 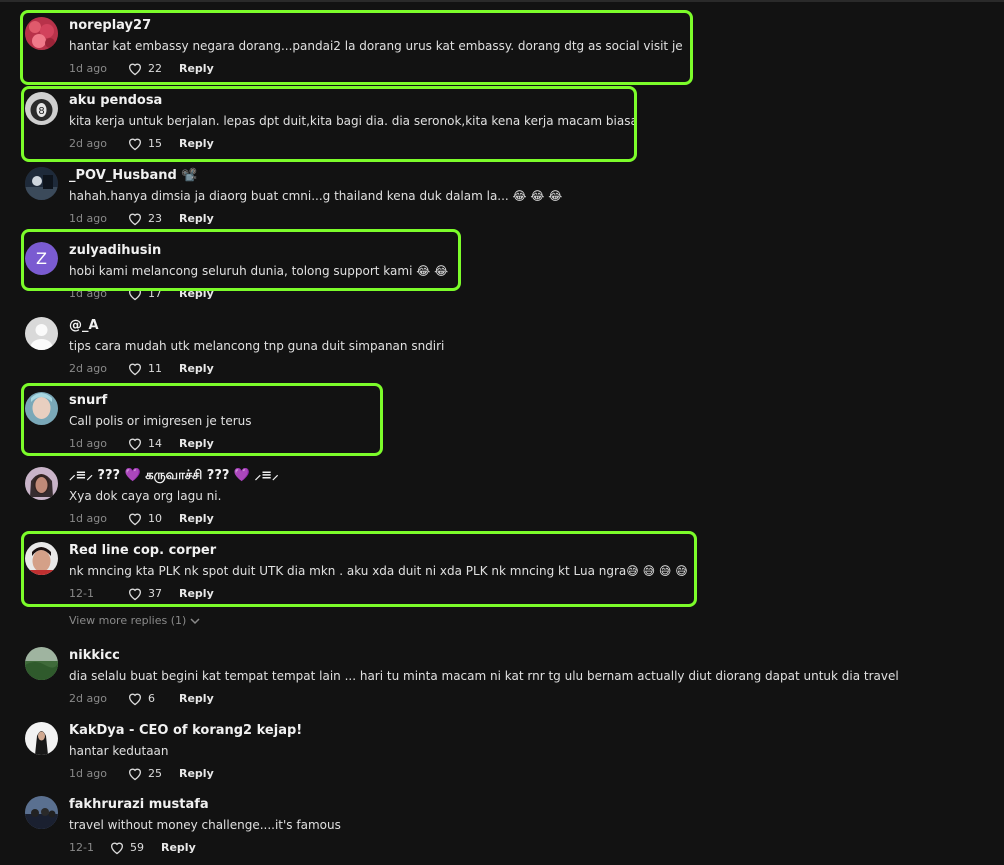 I want to click on comment-username: Red line cop. corper, so click(x=527, y=551).